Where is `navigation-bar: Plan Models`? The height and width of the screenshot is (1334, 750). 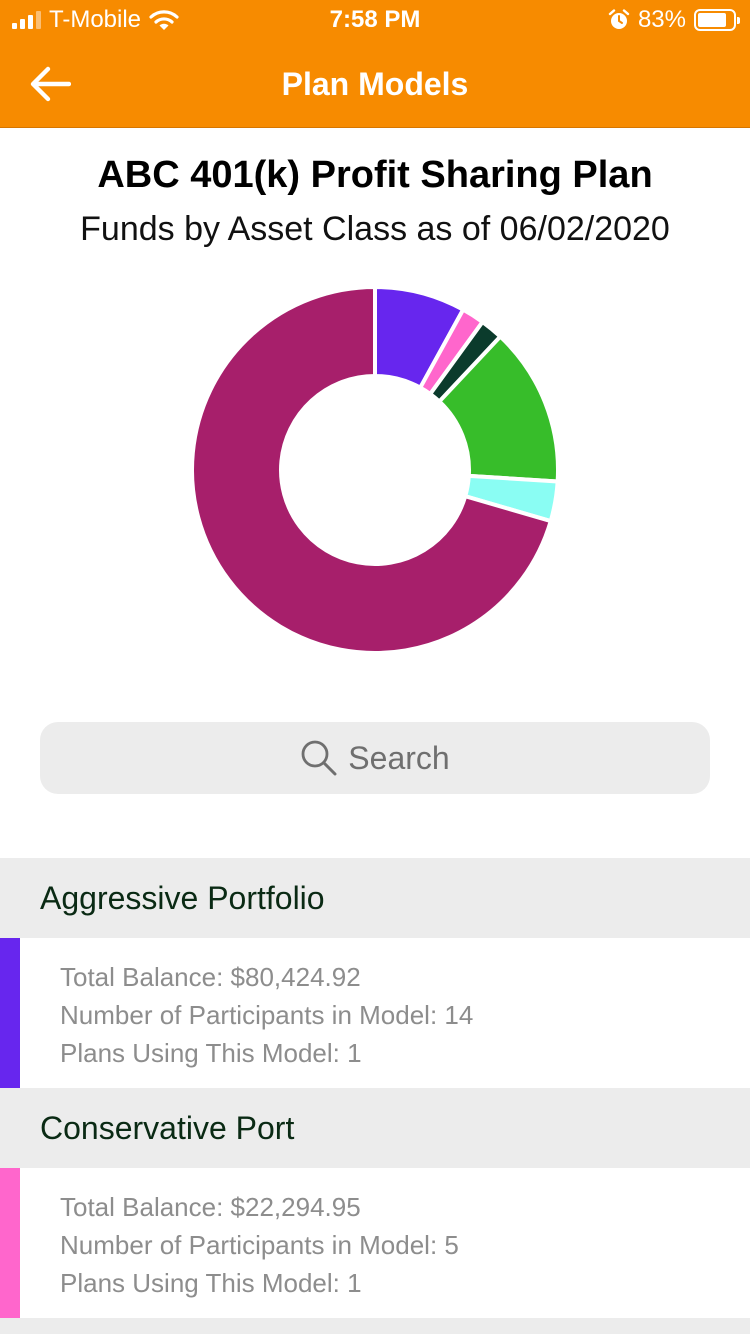
navigation-bar: Plan Models is located at coordinates (375, 84).